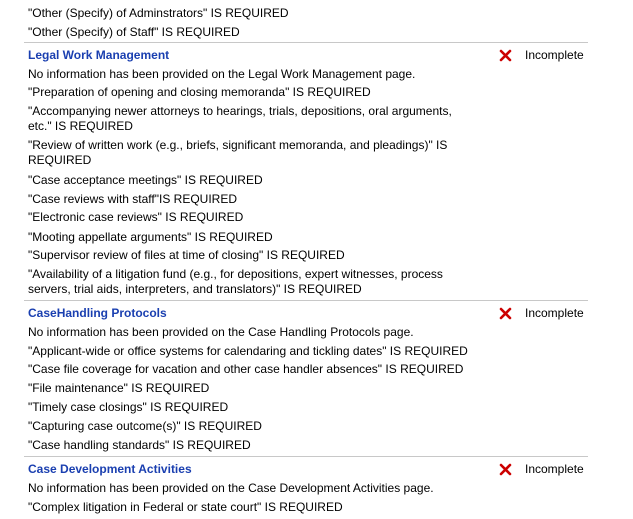  What do you see at coordinates (110, 469) in the screenshot?
I see `section-title-link: Case Development Activities` at bounding box center [110, 469].